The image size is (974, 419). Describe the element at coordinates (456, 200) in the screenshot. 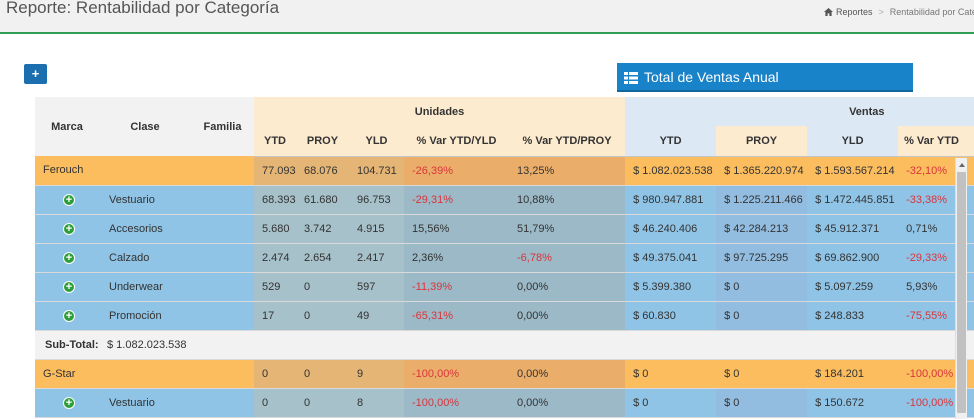

I see `cell-u-var-yld: -29,31%` at that location.